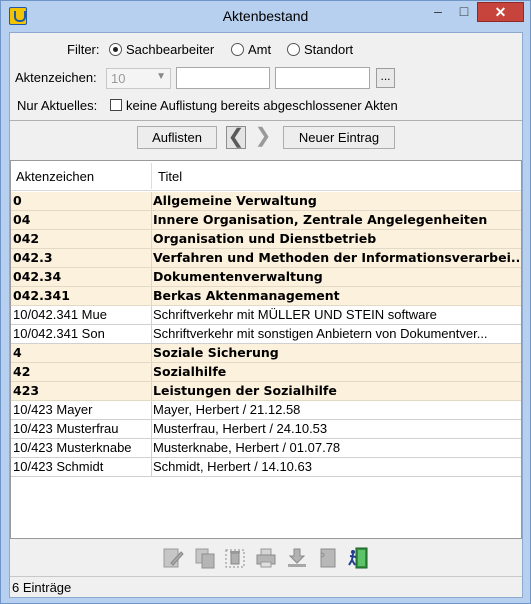 The image size is (531, 604). What do you see at coordinates (72, 447) in the screenshot?
I see `cell-aktenzeichen: 10/423 Musterknabe` at bounding box center [72, 447].